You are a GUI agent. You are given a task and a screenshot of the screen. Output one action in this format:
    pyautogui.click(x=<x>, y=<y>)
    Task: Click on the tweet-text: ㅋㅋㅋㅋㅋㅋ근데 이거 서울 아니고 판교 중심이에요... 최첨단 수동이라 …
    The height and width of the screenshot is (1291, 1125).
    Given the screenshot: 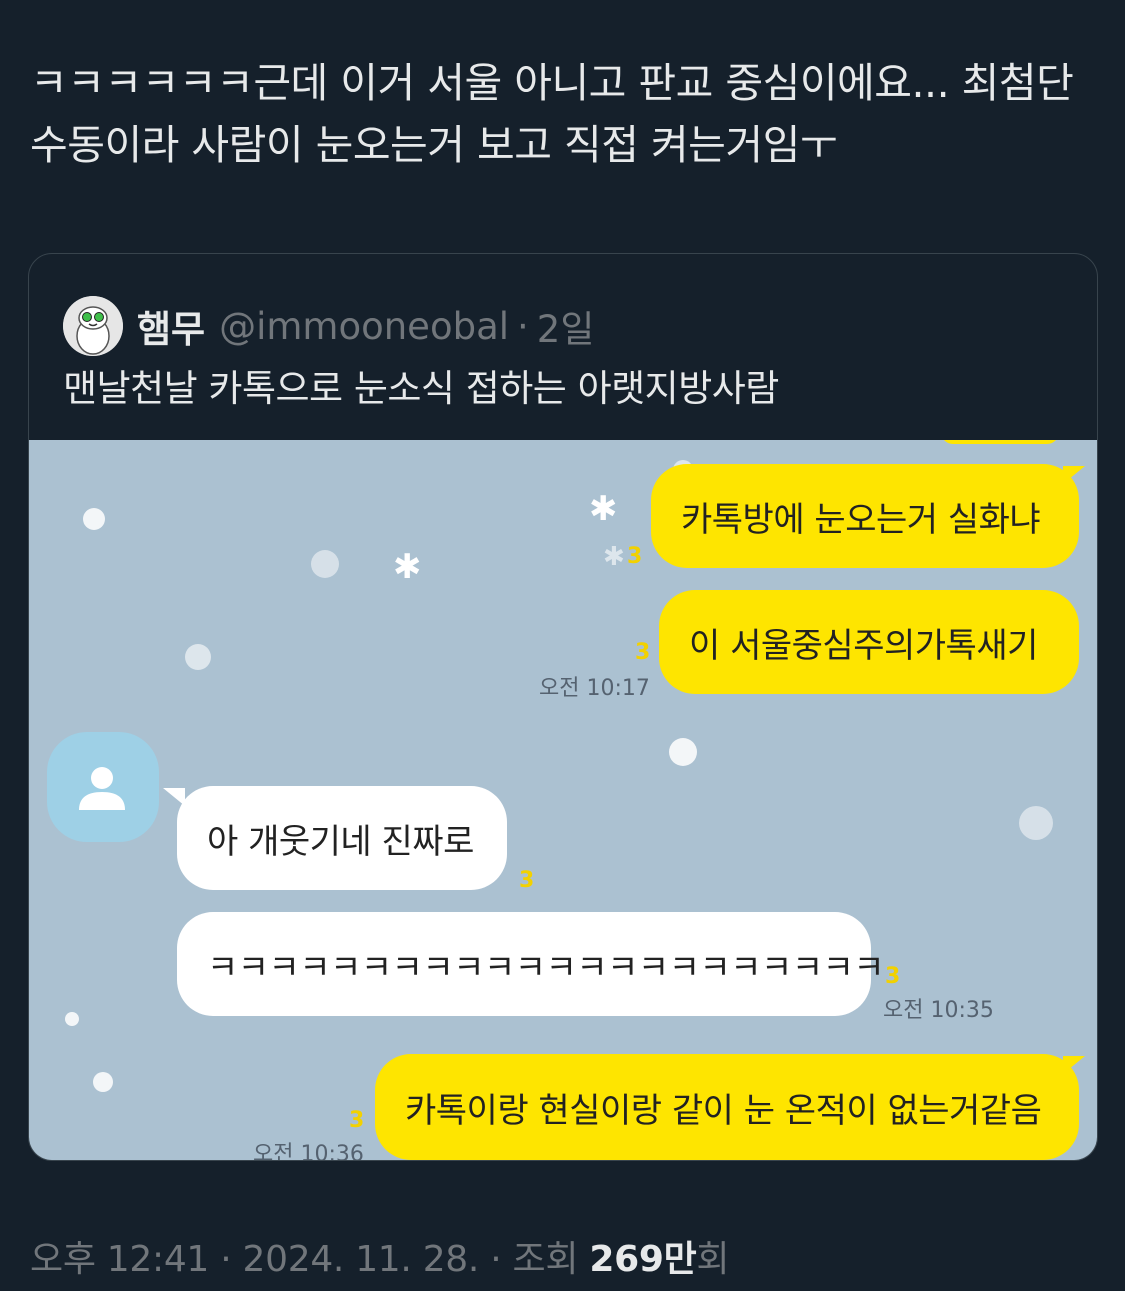 What is the action you would take?
    pyautogui.click(x=552, y=114)
    